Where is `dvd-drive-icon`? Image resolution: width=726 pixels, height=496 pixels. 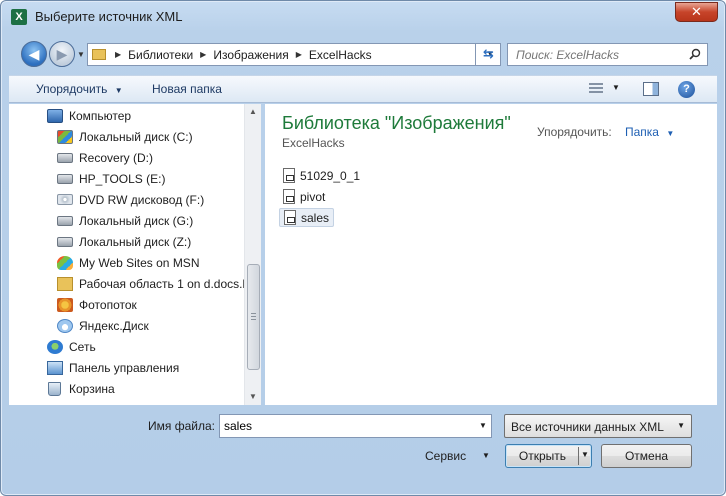
dvd-drive-icon is located at coordinates (65, 199).